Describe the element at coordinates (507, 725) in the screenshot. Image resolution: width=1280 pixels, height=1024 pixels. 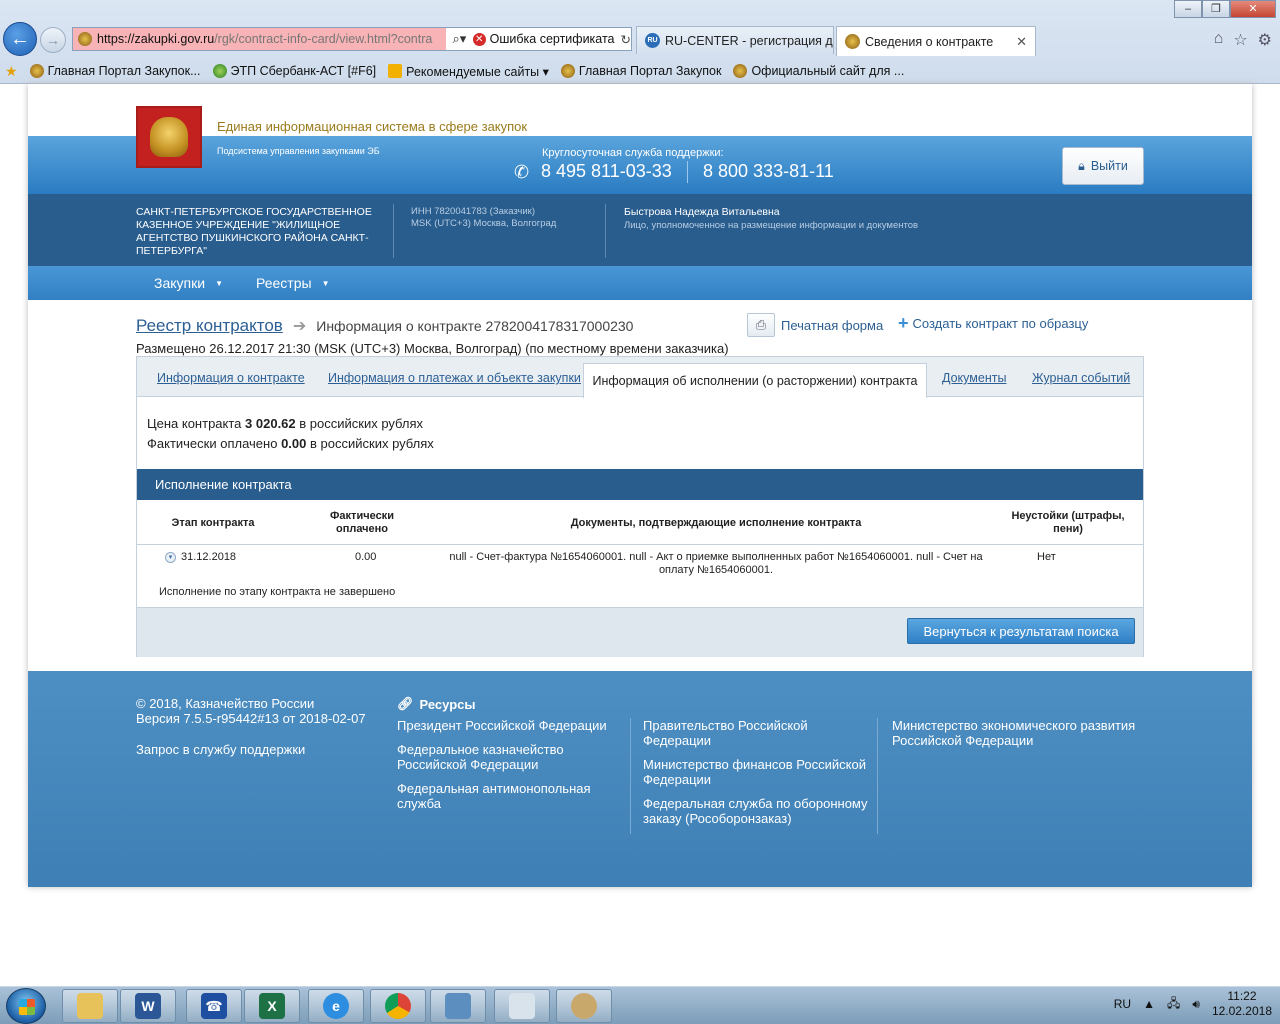
I see `footer-link: Президент Российской Федерации` at that location.